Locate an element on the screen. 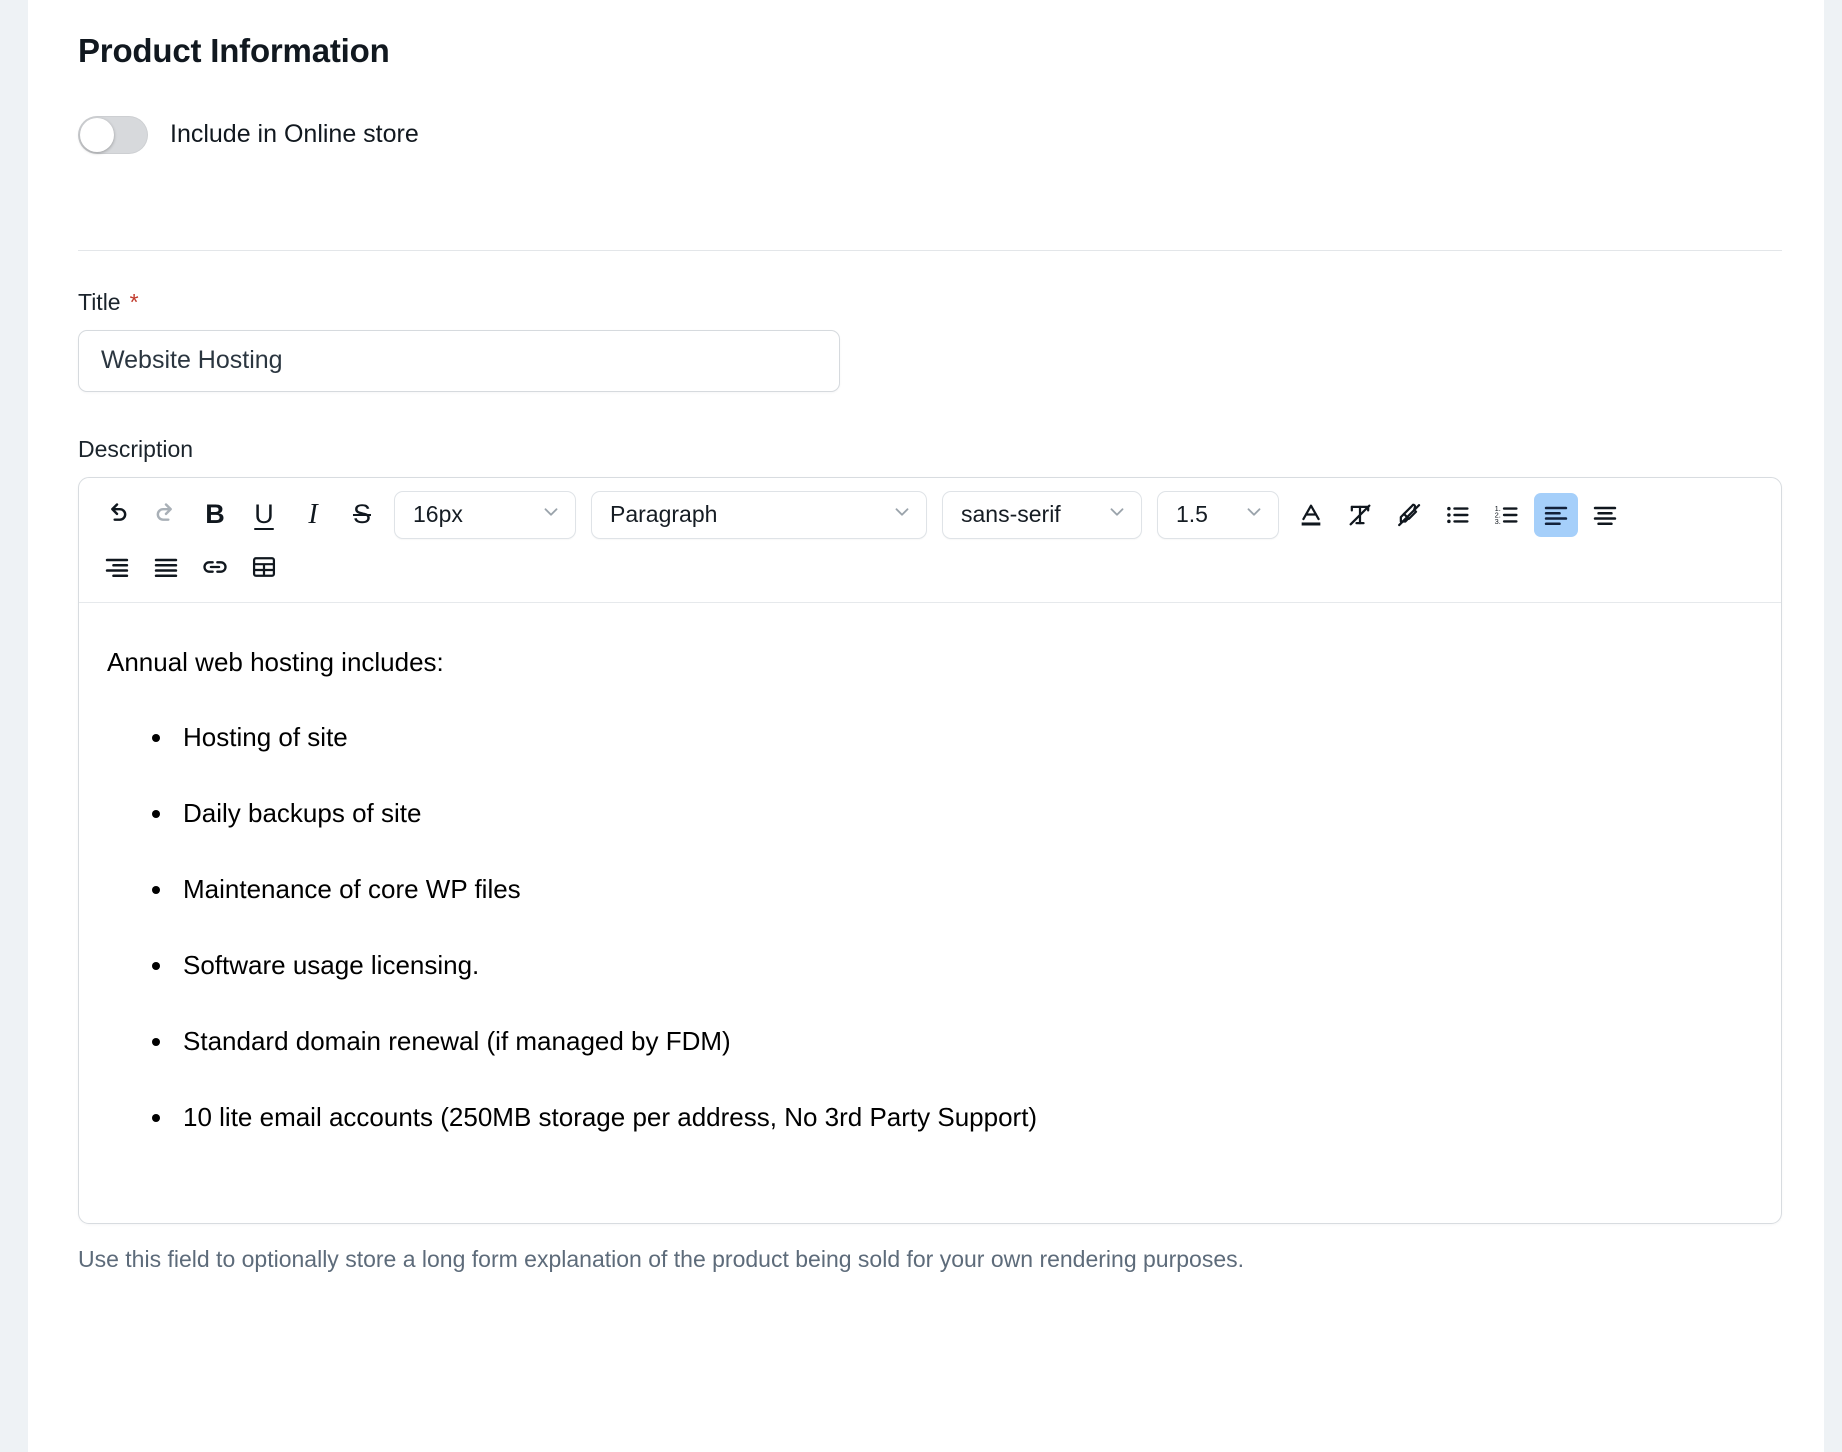 This screenshot has width=1842, height=1452. line-height-value: 1.5 is located at coordinates (1192, 514).